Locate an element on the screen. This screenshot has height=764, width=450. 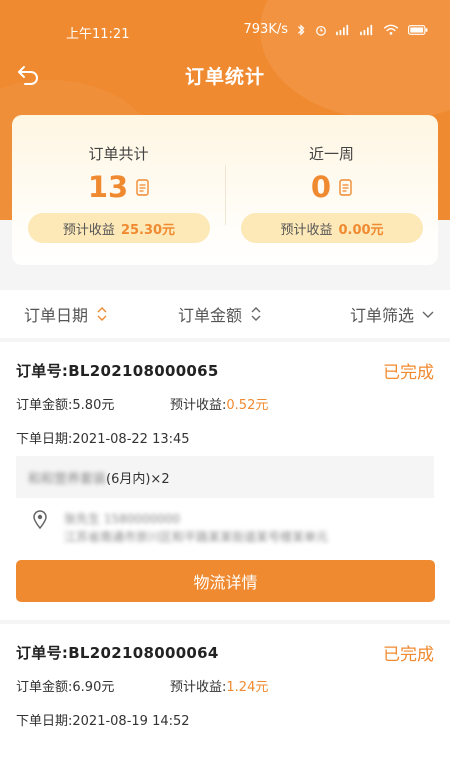
stat-week: 近一周 0 预计收益 0.00元 is located at coordinates (331, 190).